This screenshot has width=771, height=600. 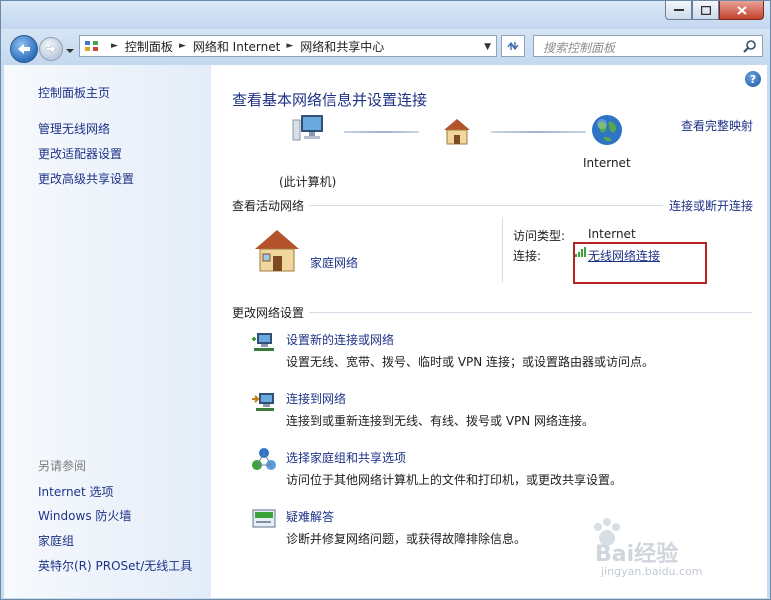 I want to click on internet-label: Internet, so click(x=607, y=163).